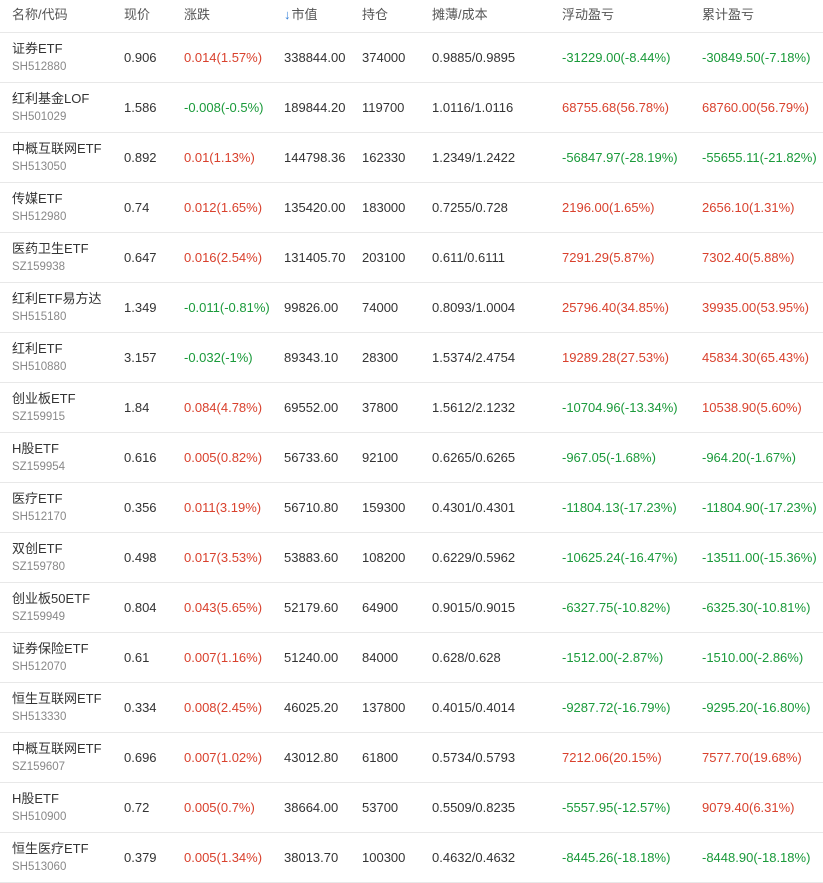  Describe the element at coordinates (38, 557) in the screenshot. I see `fund-name-code: 双创ETF SZ159780` at that location.